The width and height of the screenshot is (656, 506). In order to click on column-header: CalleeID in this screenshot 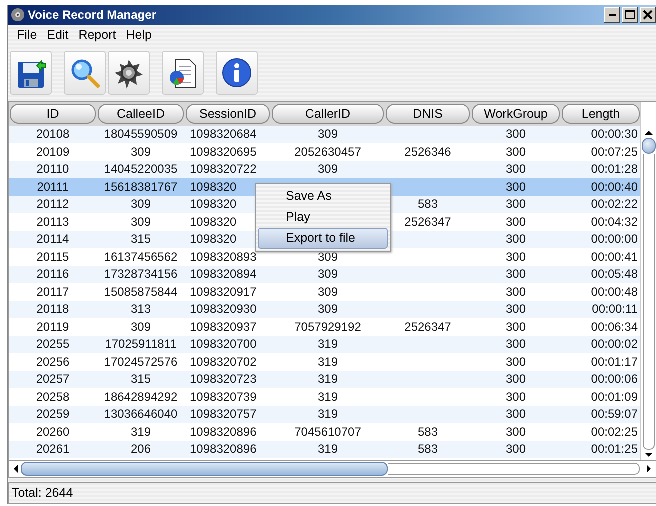, I will do `click(141, 114)`.